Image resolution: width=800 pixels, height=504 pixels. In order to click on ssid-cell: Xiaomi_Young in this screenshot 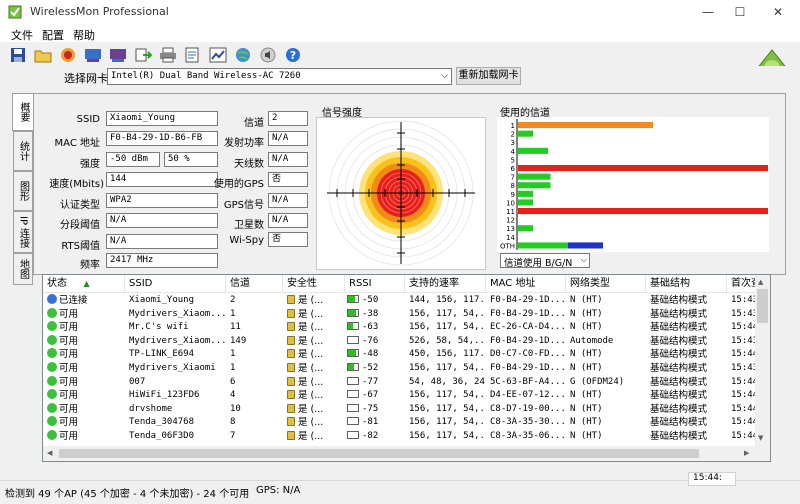, I will do `click(177, 301)`.